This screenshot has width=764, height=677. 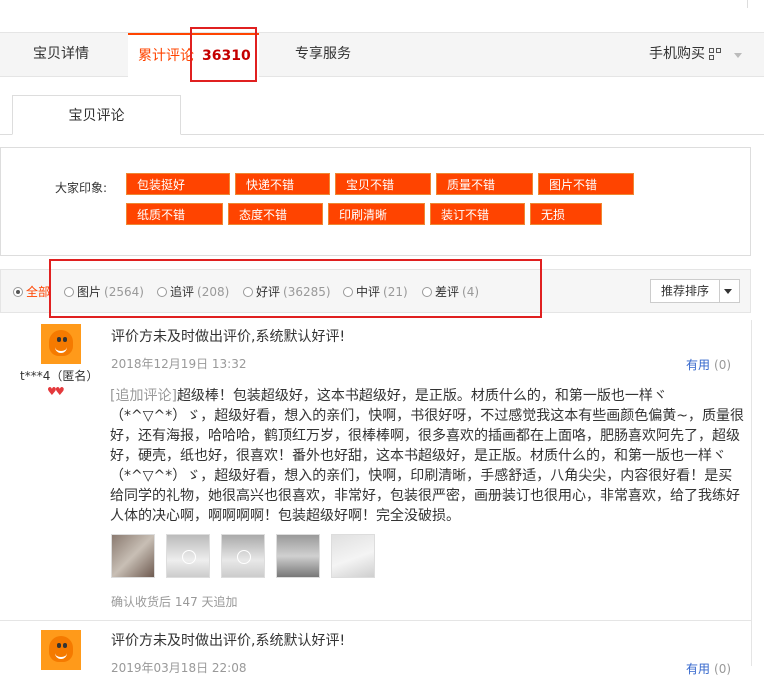 What do you see at coordinates (179, 668) in the screenshot?
I see `review-date: 2019年03月18日 22:08` at bounding box center [179, 668].